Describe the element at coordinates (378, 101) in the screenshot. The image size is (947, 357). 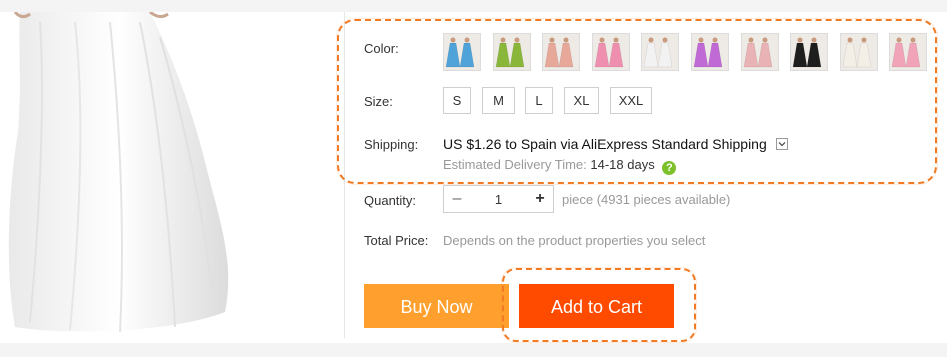
I see `size-label: Size:` at that location.